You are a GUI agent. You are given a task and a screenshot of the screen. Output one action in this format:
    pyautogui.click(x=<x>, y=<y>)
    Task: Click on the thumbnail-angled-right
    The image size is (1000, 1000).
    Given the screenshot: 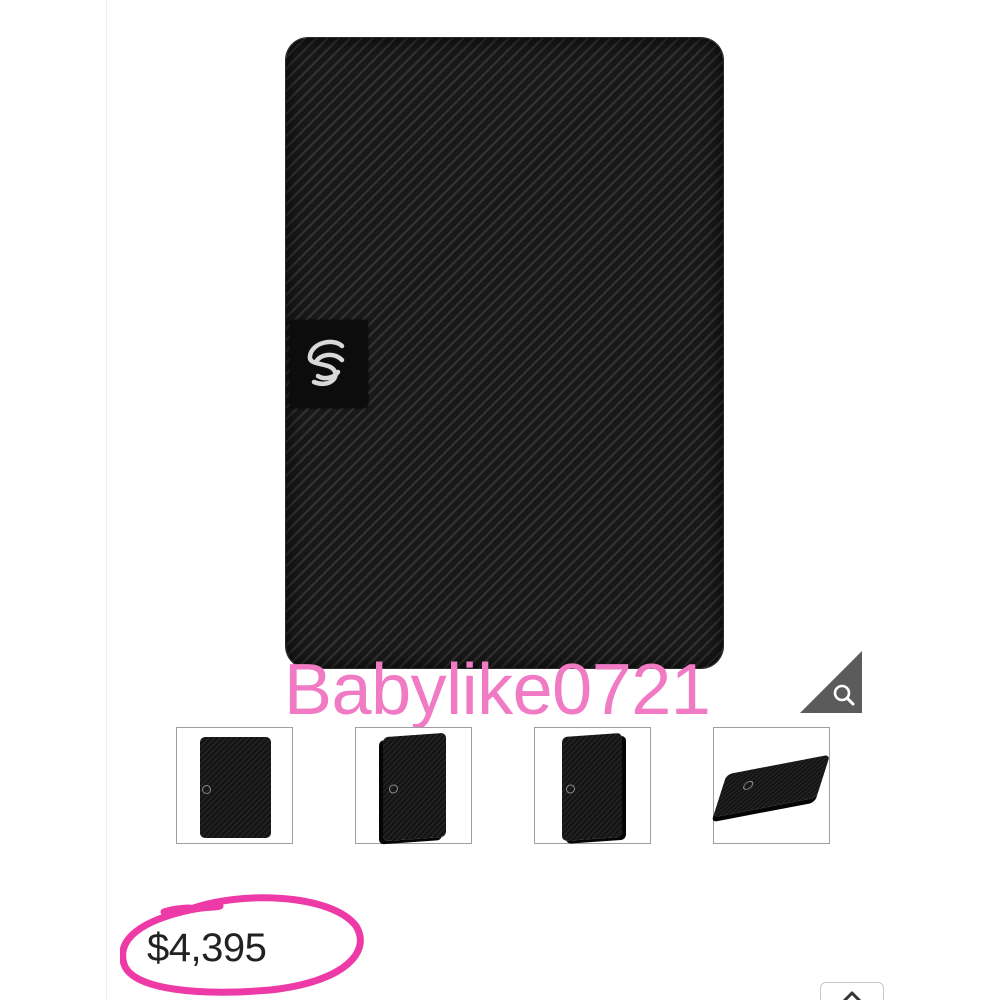 What is the action you would take?
    pyautogui.click(x=592, y=785)
    